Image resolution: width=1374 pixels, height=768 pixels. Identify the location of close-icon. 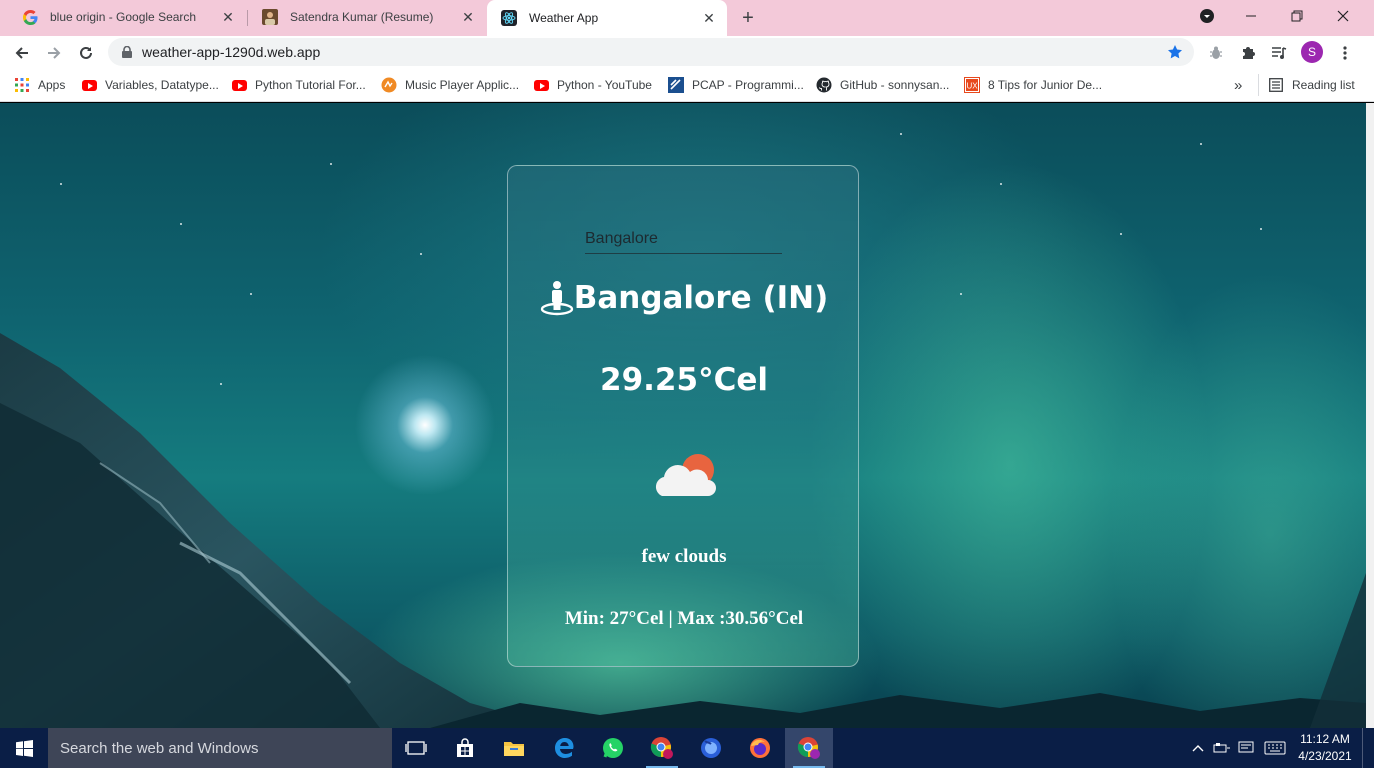
(1343, 16).